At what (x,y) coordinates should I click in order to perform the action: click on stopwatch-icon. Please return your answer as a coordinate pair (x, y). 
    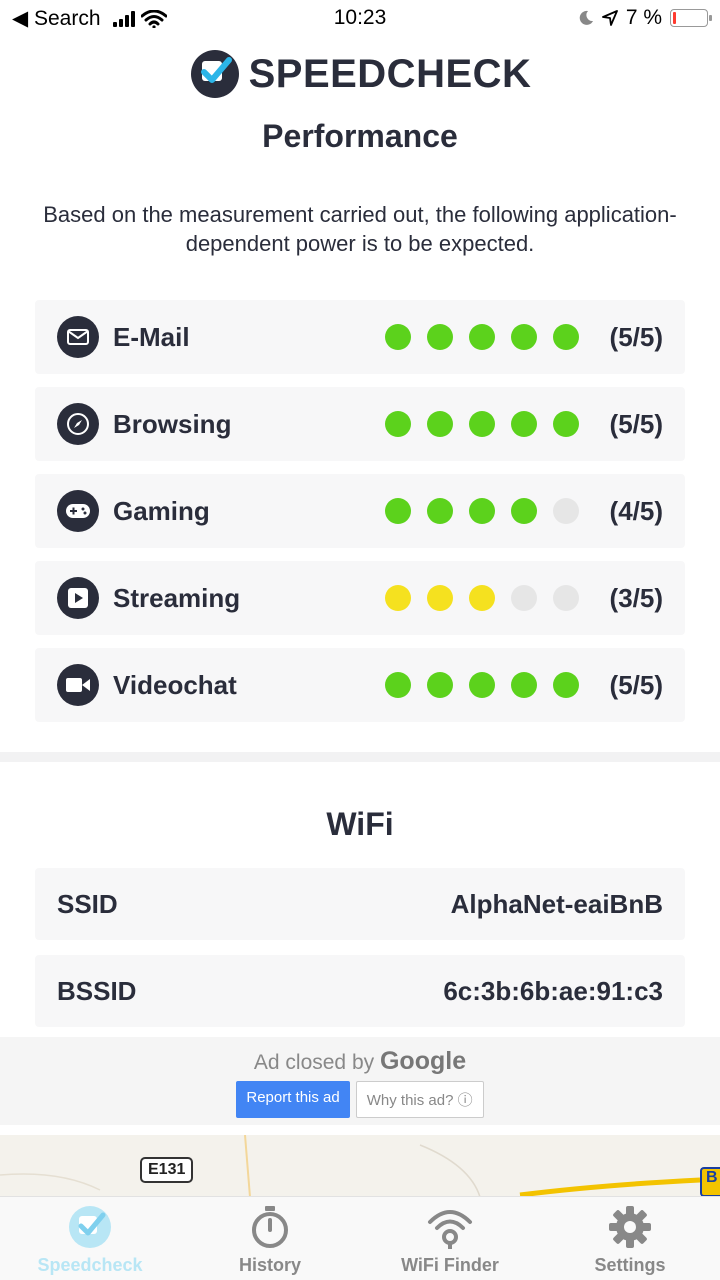
    Looking at the image, I should click on (270, 1227).